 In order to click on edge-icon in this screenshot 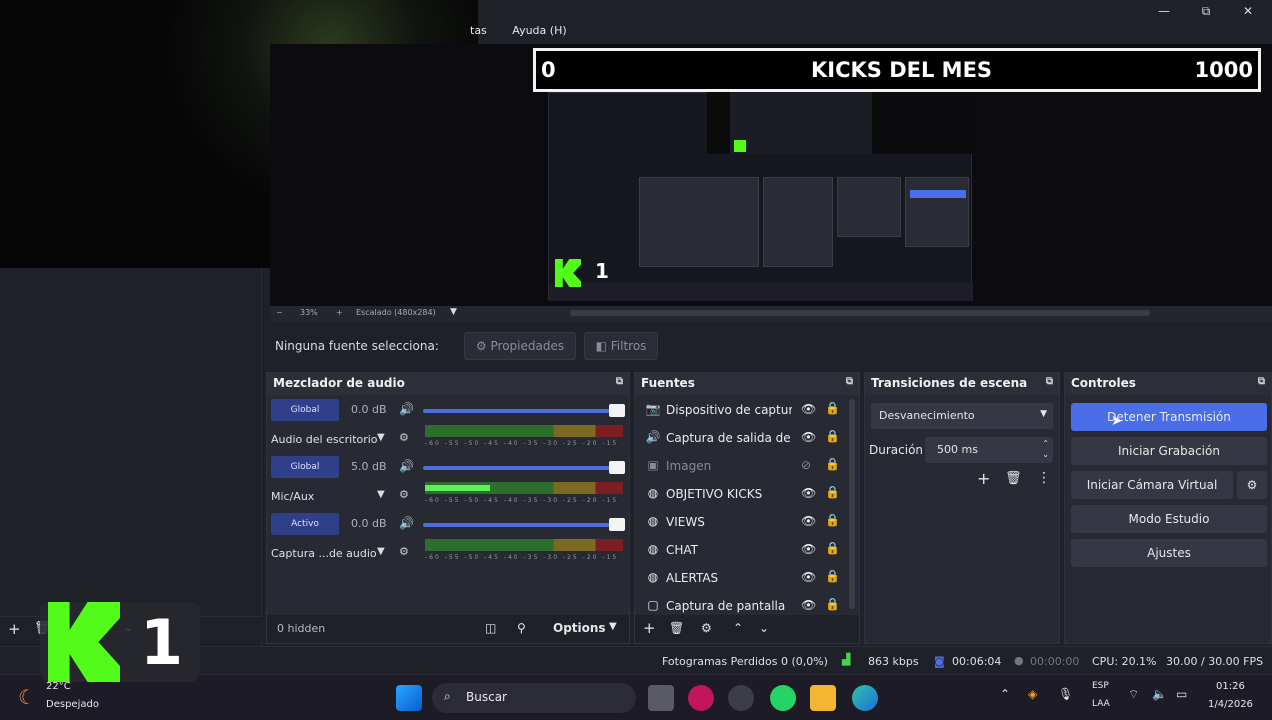, I will do `click(865, 698)`.